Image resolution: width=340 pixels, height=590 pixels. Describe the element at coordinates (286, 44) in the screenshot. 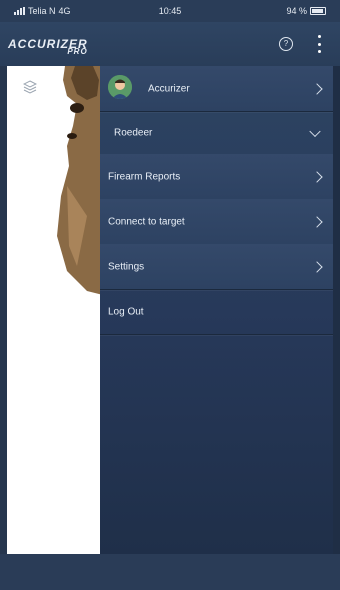

I see `help-icon: ?` at that location.